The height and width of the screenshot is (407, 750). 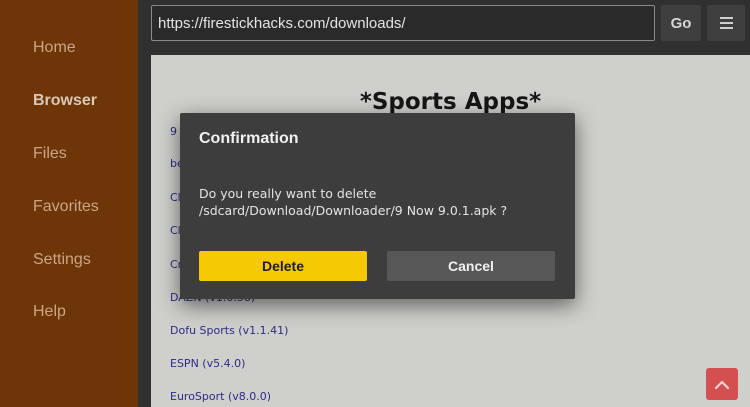 I want to click on go-button: Go, so click(x=681, y=23).